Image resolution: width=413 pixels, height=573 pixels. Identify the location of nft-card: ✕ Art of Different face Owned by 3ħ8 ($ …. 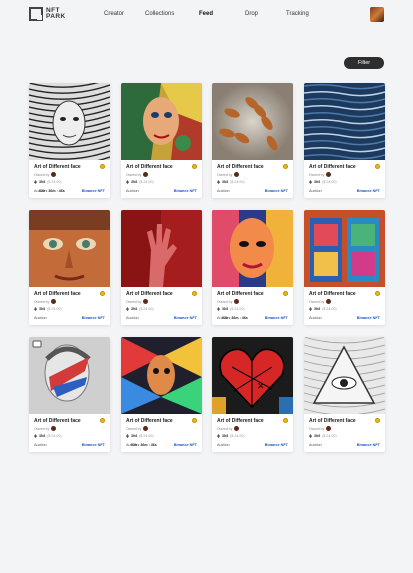
(252, 394).